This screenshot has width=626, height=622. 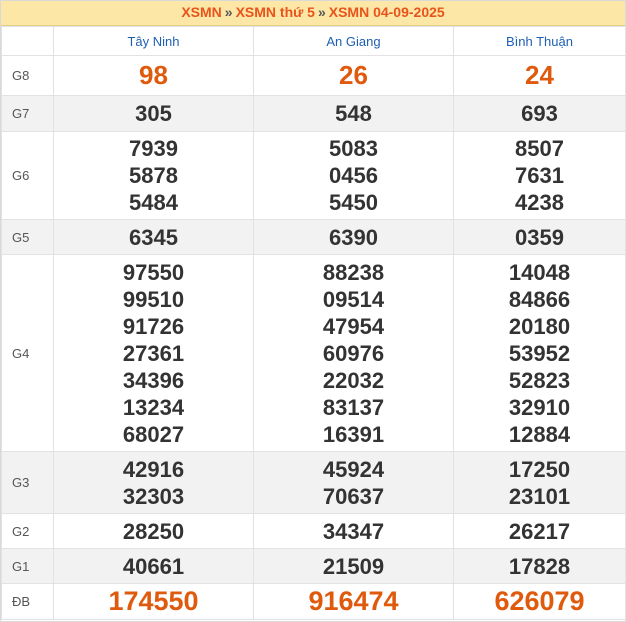 I want to click on prize-cell: 98, so click(x=153, y=75).